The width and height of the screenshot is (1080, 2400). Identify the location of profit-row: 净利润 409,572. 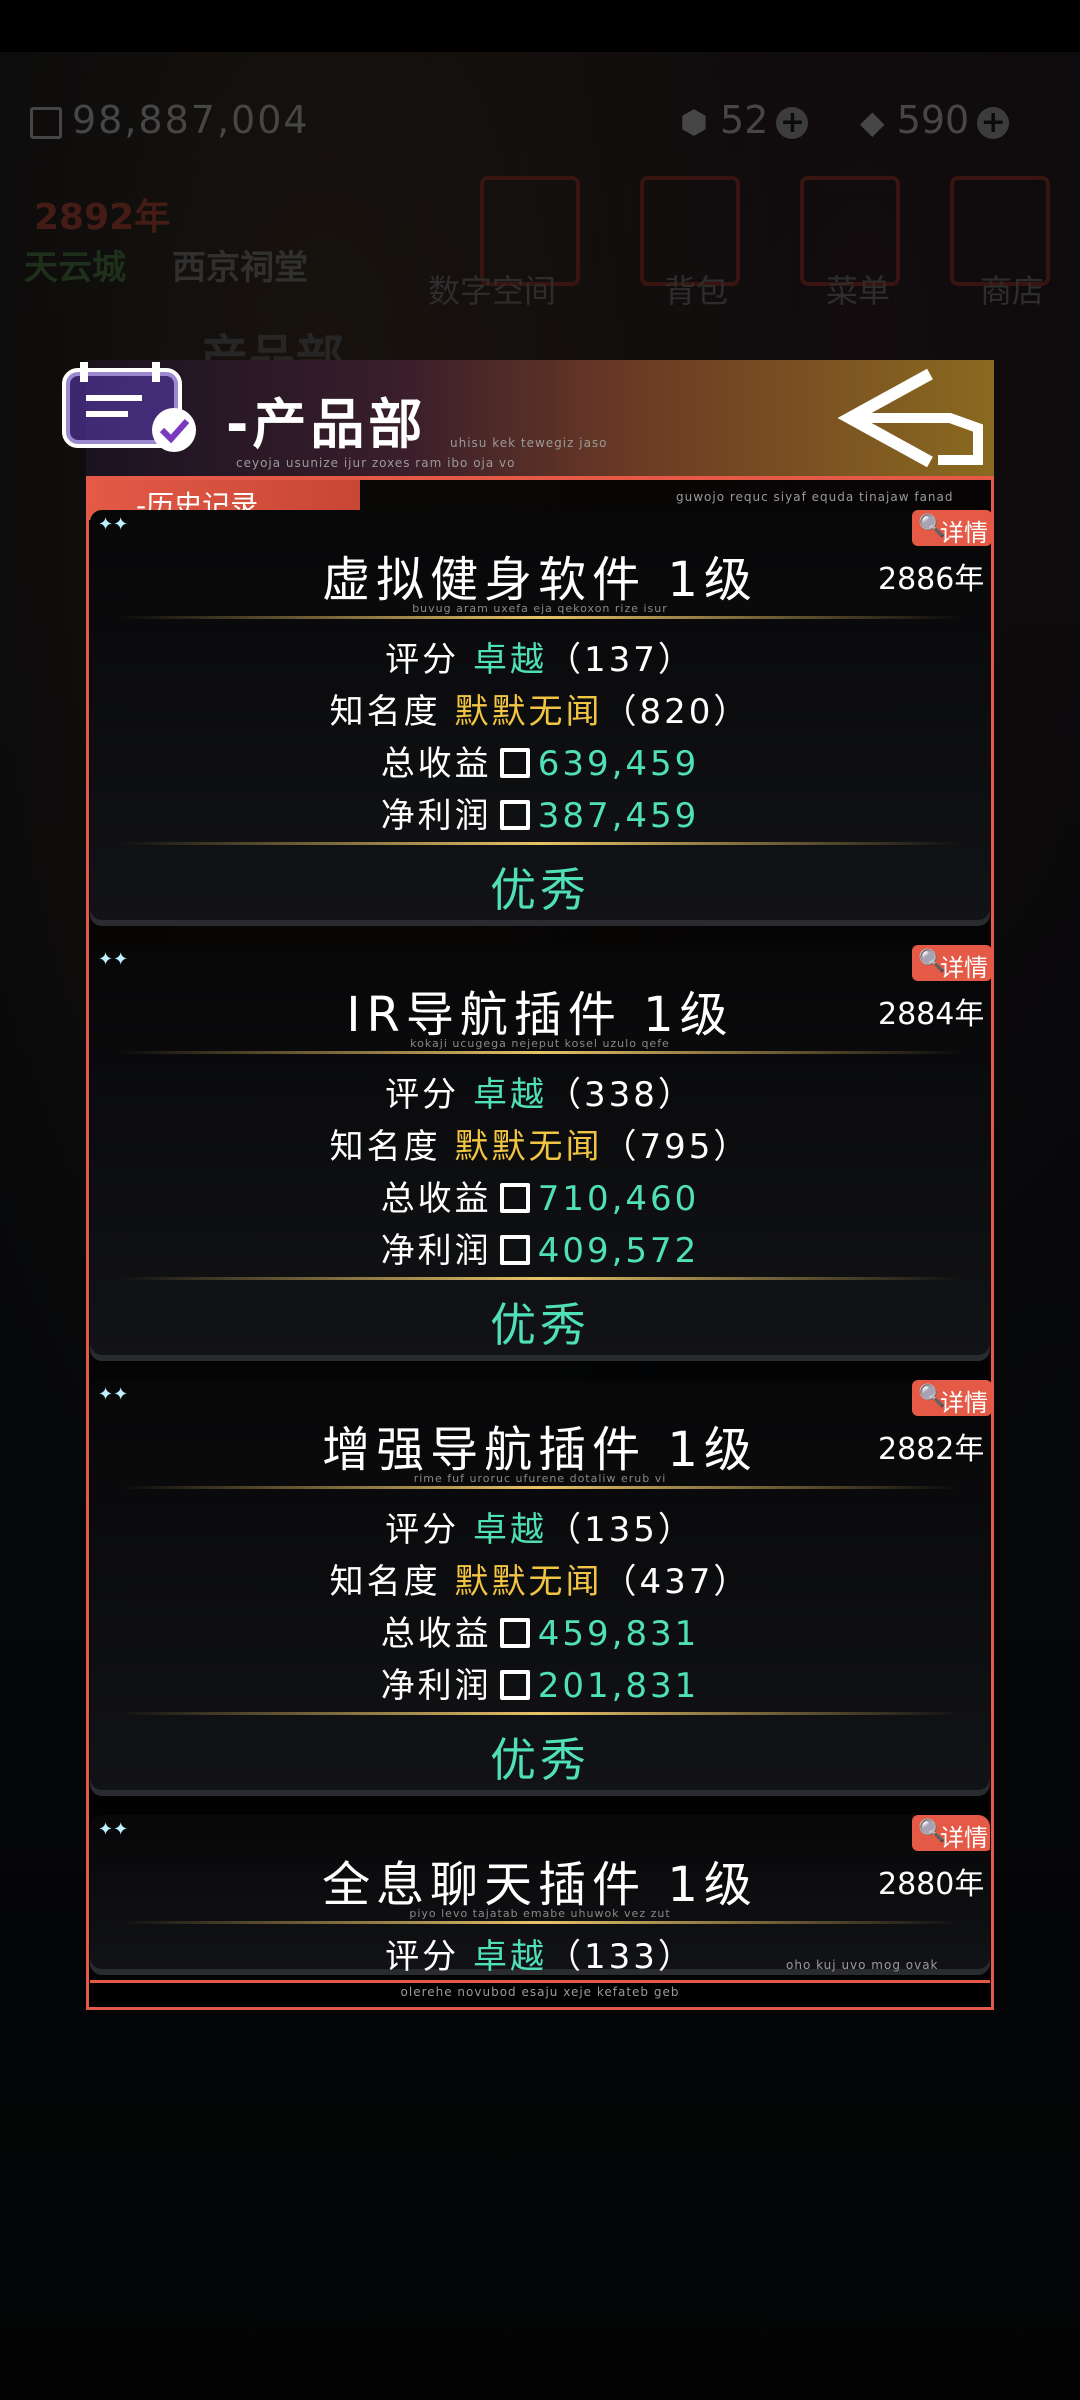
(540, 1251).